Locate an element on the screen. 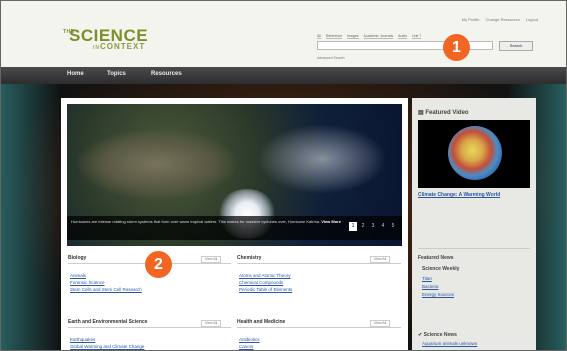 This screenshot has height=351, width=567. biology-link: Animals is located at coordinates (78, 275).